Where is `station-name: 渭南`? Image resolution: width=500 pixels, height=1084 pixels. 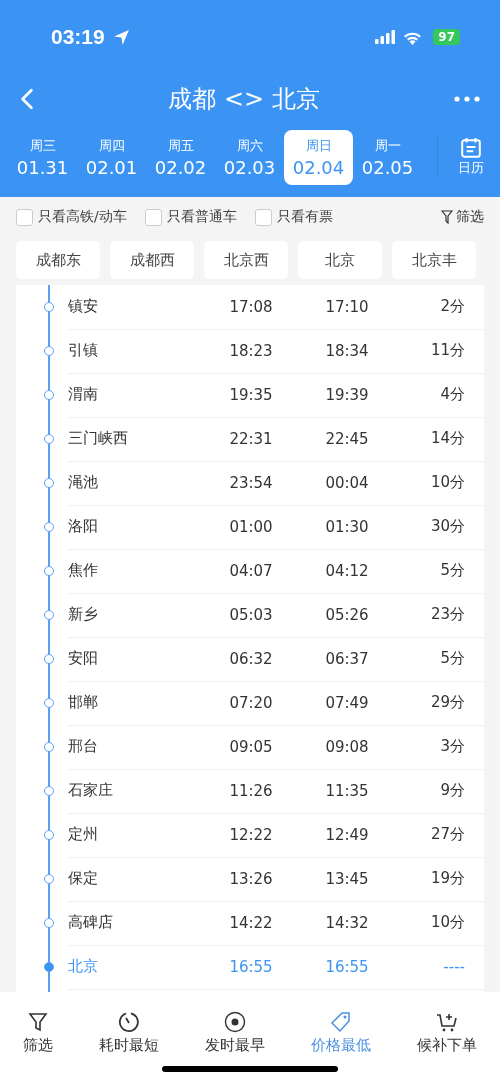
station-name: 渭南 is located at coordinates (83, 394).